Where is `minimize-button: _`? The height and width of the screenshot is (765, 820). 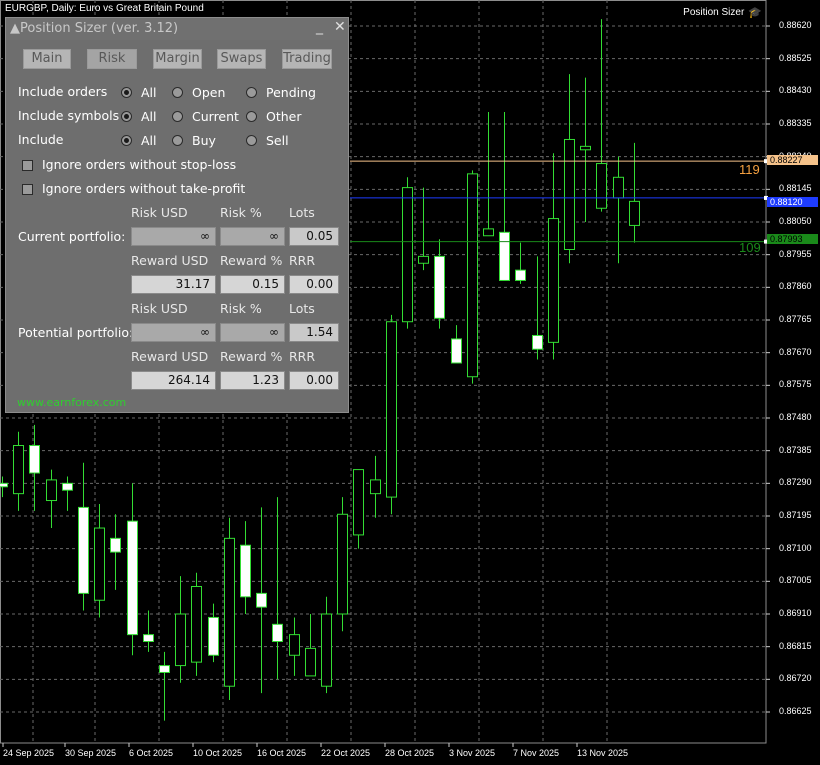
minimize-button: _ is located at coordinates (319, 27).